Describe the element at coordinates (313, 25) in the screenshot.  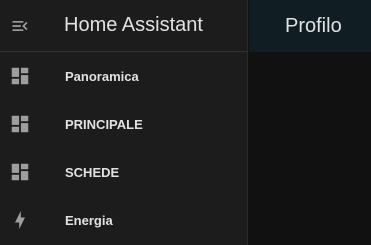
I see `page-title: Profilo` at that location.